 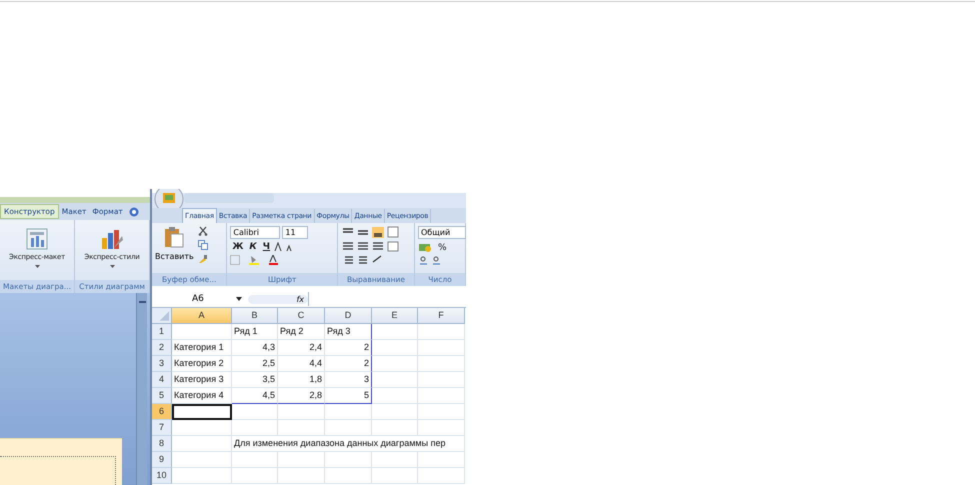 I want to click on table-cell: Категория 2, so click(x=202, y=364).